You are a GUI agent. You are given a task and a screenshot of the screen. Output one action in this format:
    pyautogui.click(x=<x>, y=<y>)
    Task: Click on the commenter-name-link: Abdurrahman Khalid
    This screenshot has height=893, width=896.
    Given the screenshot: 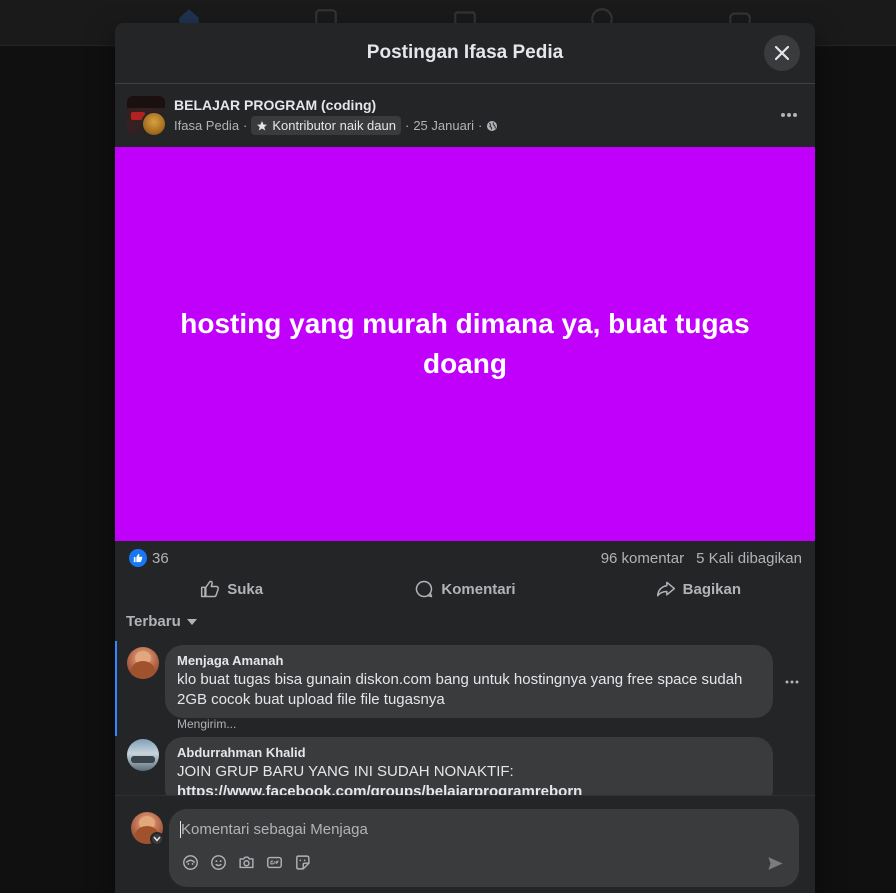 What is the action you would take?
    pyautogui.click(x=469, y=752)
    